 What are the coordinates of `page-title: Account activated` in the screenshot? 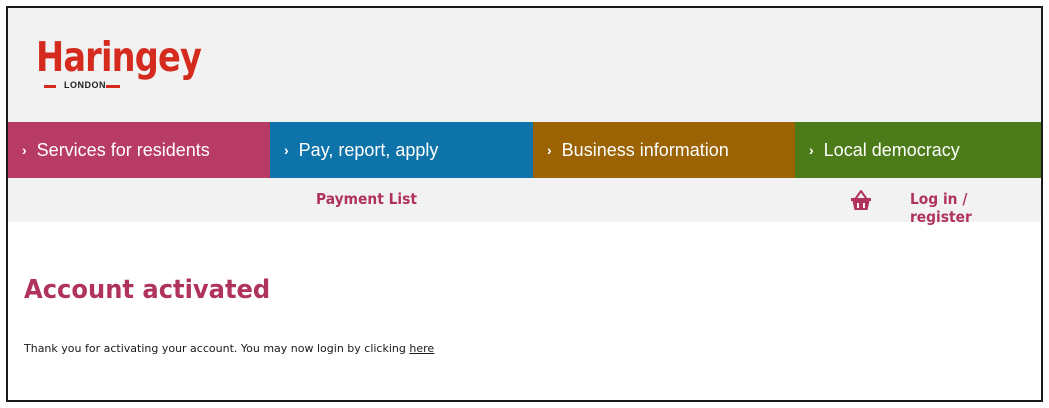 It's located at (147, 290).